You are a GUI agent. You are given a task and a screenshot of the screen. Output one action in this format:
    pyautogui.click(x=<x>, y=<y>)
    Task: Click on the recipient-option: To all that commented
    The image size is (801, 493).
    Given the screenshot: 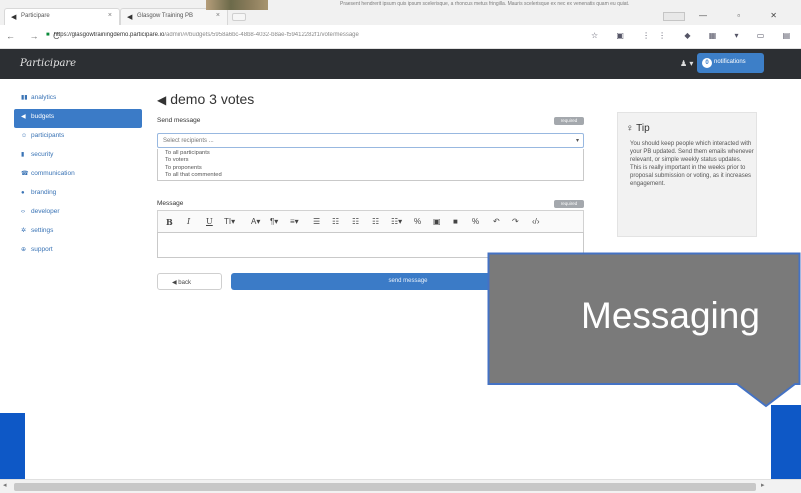 What is the action you would take?
    pyautogui.click(x=374, y=175)
    